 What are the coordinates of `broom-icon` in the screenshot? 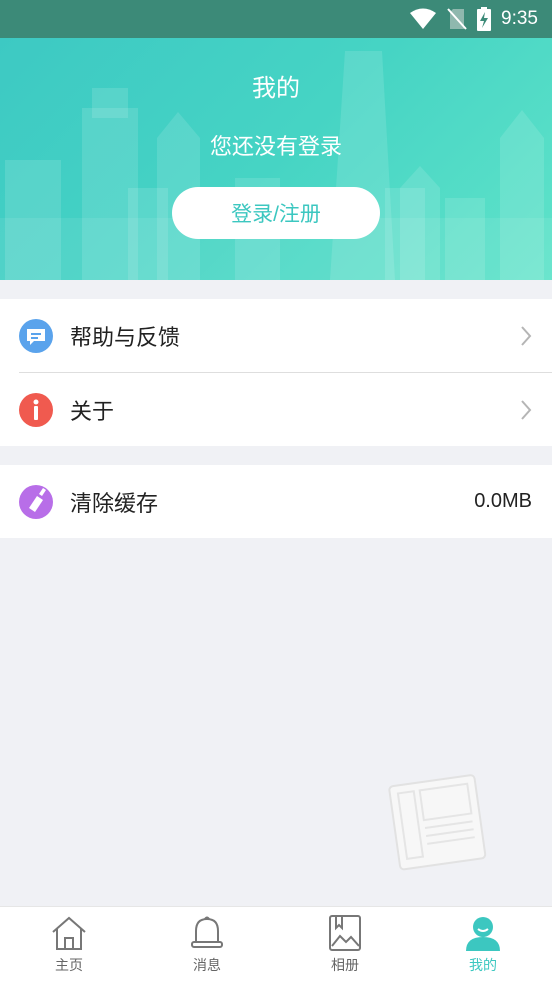 It's located at (36, 501).